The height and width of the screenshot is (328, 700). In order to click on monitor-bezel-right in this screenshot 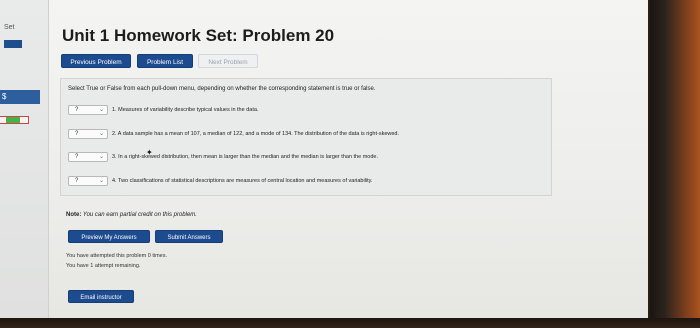, I will do `click(675, 164)`.